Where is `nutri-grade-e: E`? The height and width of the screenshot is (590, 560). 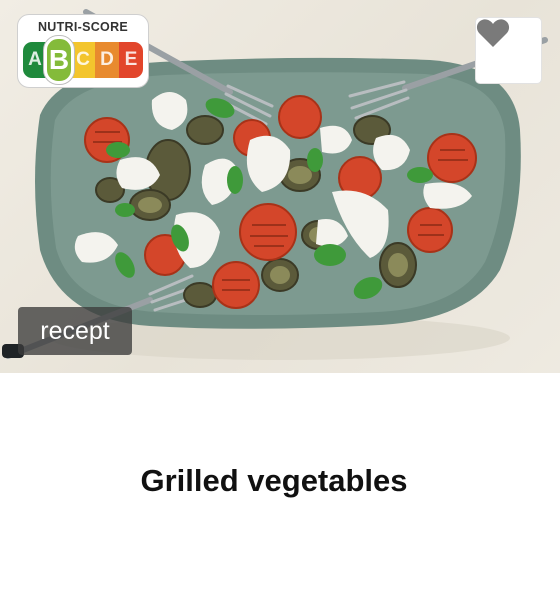
nutri-grade-e: E is located at coordinates (131, 60).